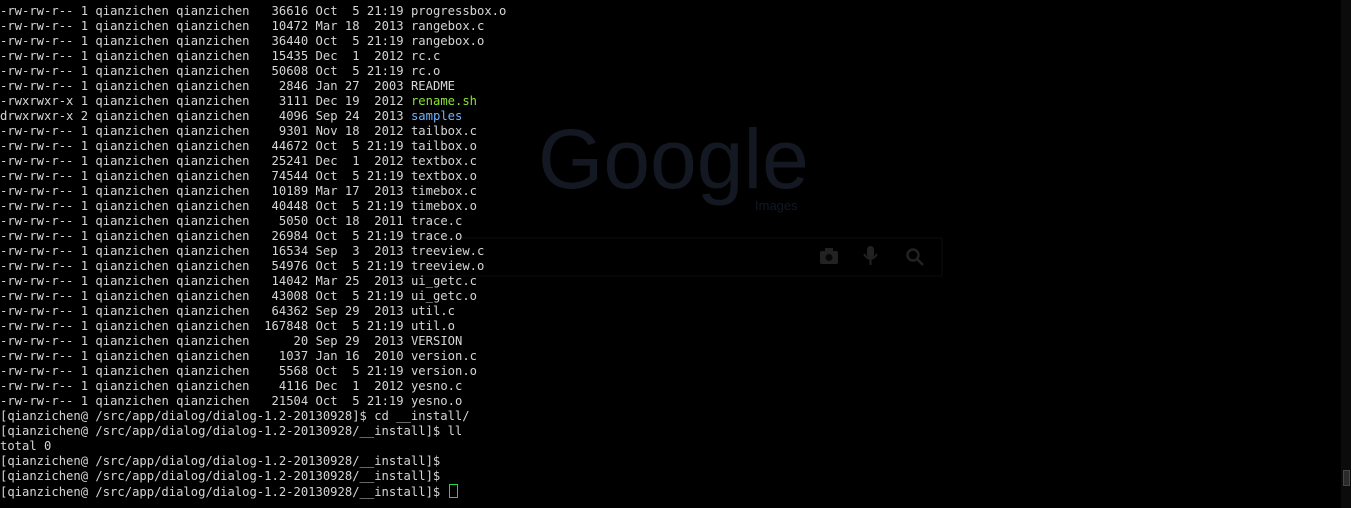  Describe the element at coordinates (425, 71) in the screenshot. I see `file-name: rc.o` at that location.